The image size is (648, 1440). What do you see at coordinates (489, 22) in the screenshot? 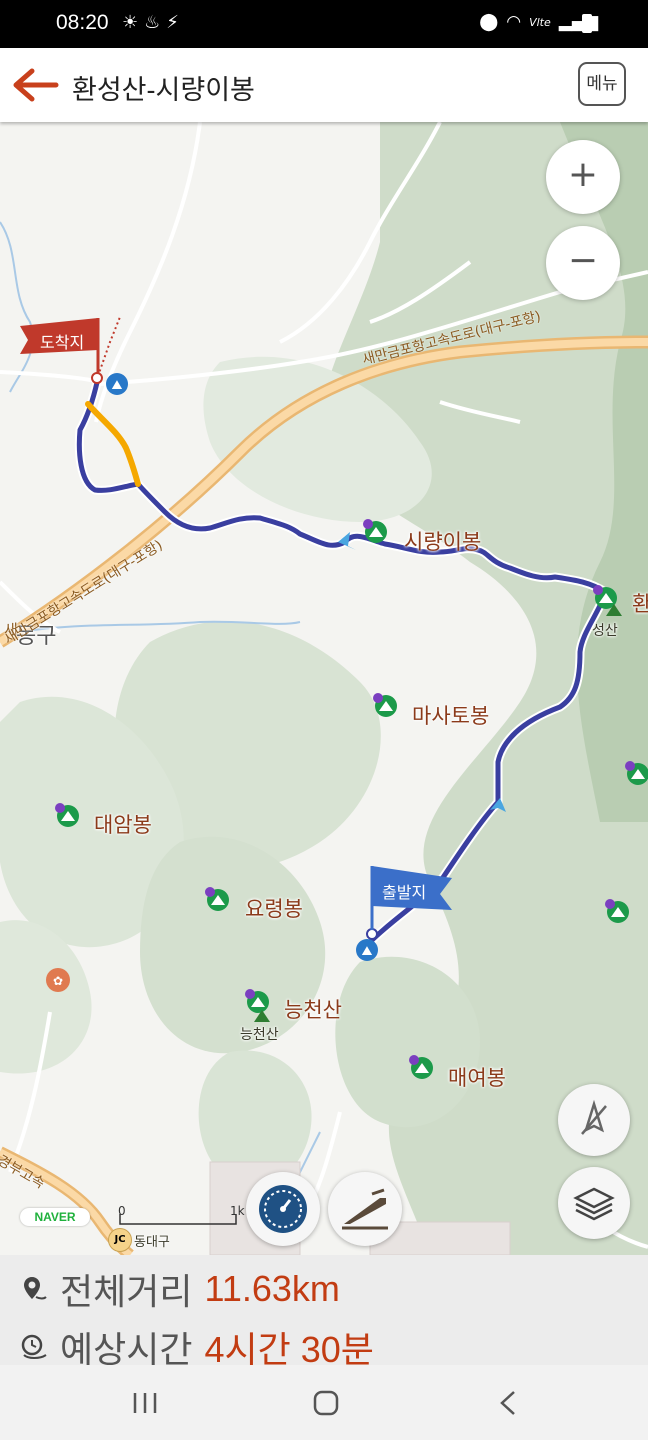
I see `location-icon: ⬤` at bounding box center [489, 22].